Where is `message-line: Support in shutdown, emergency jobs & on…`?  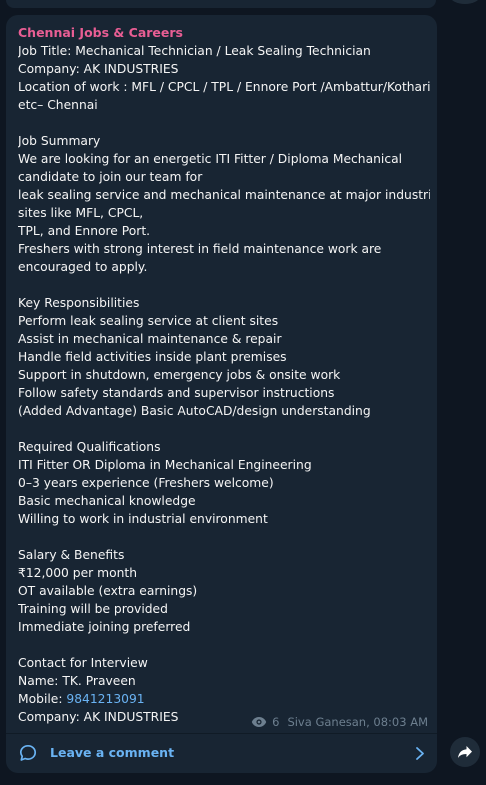
message-line: Support in shutdown, emergency jobs & on… is located at coordinates (179, 375).